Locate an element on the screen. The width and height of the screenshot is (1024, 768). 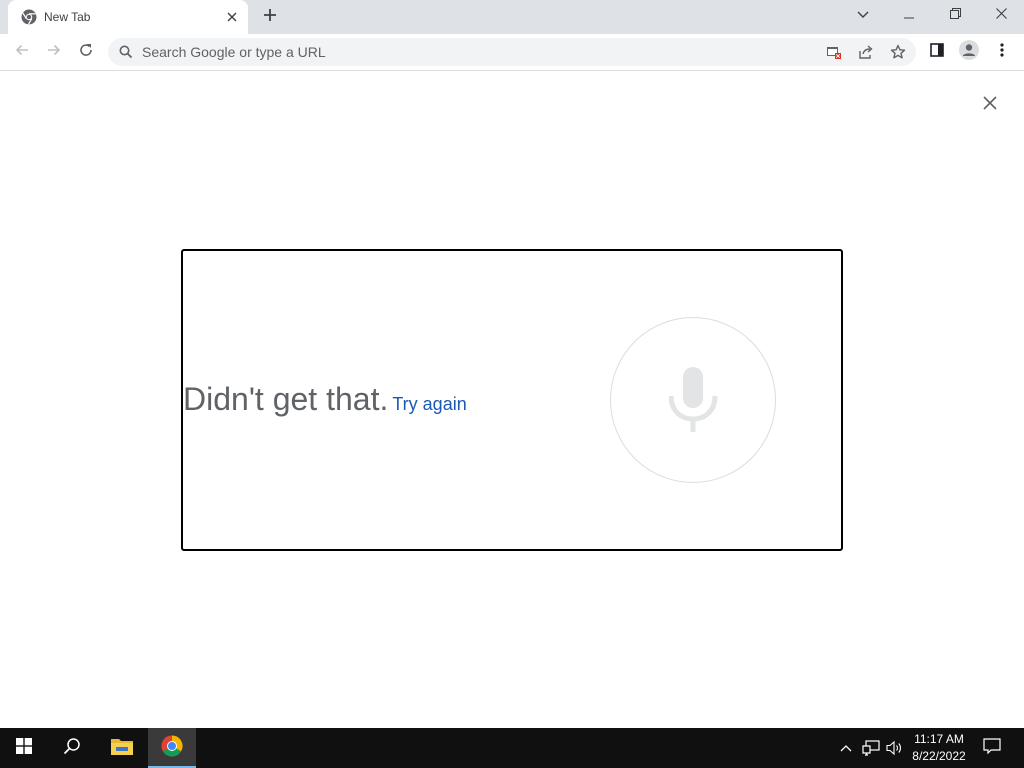
profile-icon is located at coordinates (969, 52).